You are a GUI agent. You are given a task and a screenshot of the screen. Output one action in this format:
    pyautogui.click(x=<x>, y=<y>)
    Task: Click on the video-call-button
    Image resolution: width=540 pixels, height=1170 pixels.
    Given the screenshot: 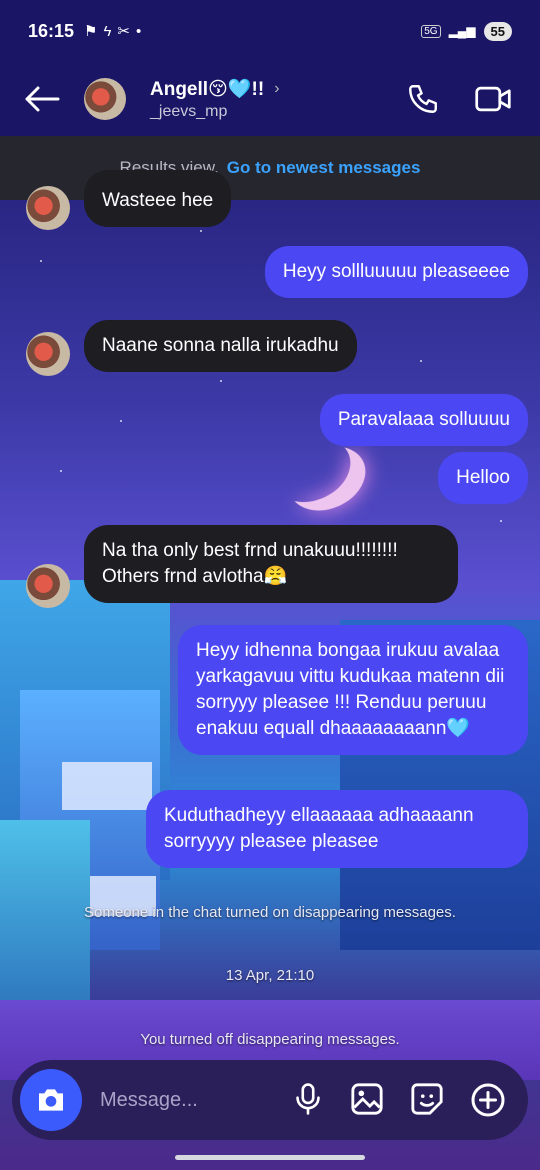 What is the action you would take?
    pyautogui.click(x=493, y=99)
    